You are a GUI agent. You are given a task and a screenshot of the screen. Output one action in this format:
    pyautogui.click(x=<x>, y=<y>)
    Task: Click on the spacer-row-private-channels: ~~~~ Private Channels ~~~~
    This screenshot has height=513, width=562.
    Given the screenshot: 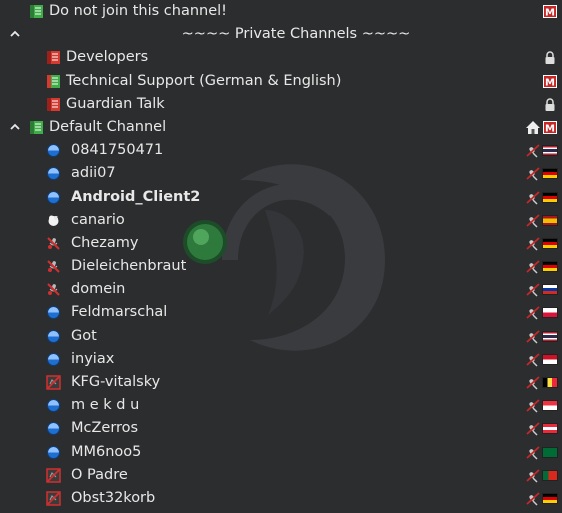 What is the action you would take?
    pyautogui.click(x=281, y=34)
    